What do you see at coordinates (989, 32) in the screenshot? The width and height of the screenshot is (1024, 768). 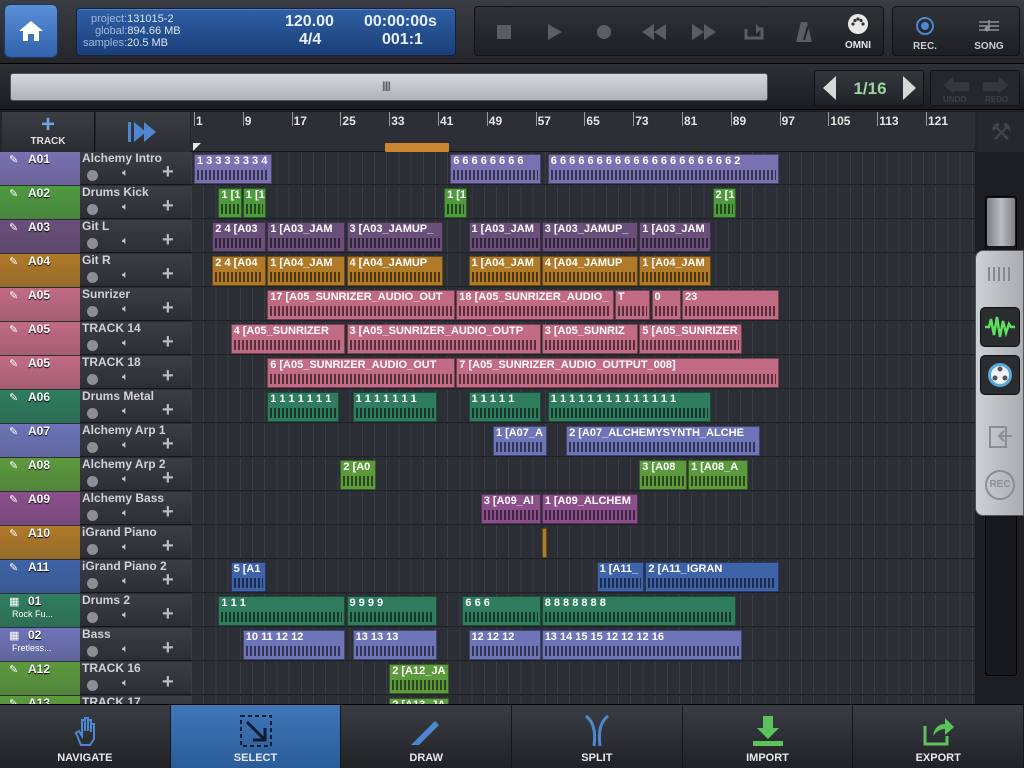 I see `song-mode-button: SONG` at bounding box center [989, 32].